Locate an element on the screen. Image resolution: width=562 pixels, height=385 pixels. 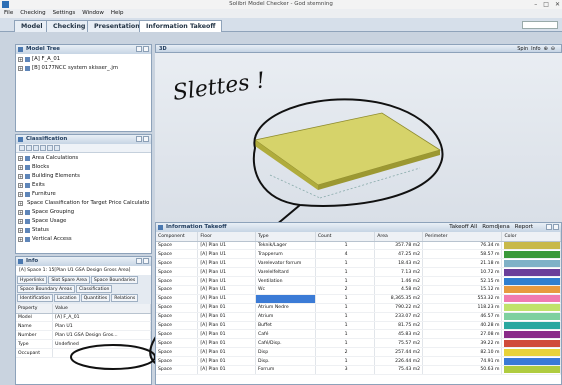
property-row: Name Plan U1 is located at coordinates (83, 326).